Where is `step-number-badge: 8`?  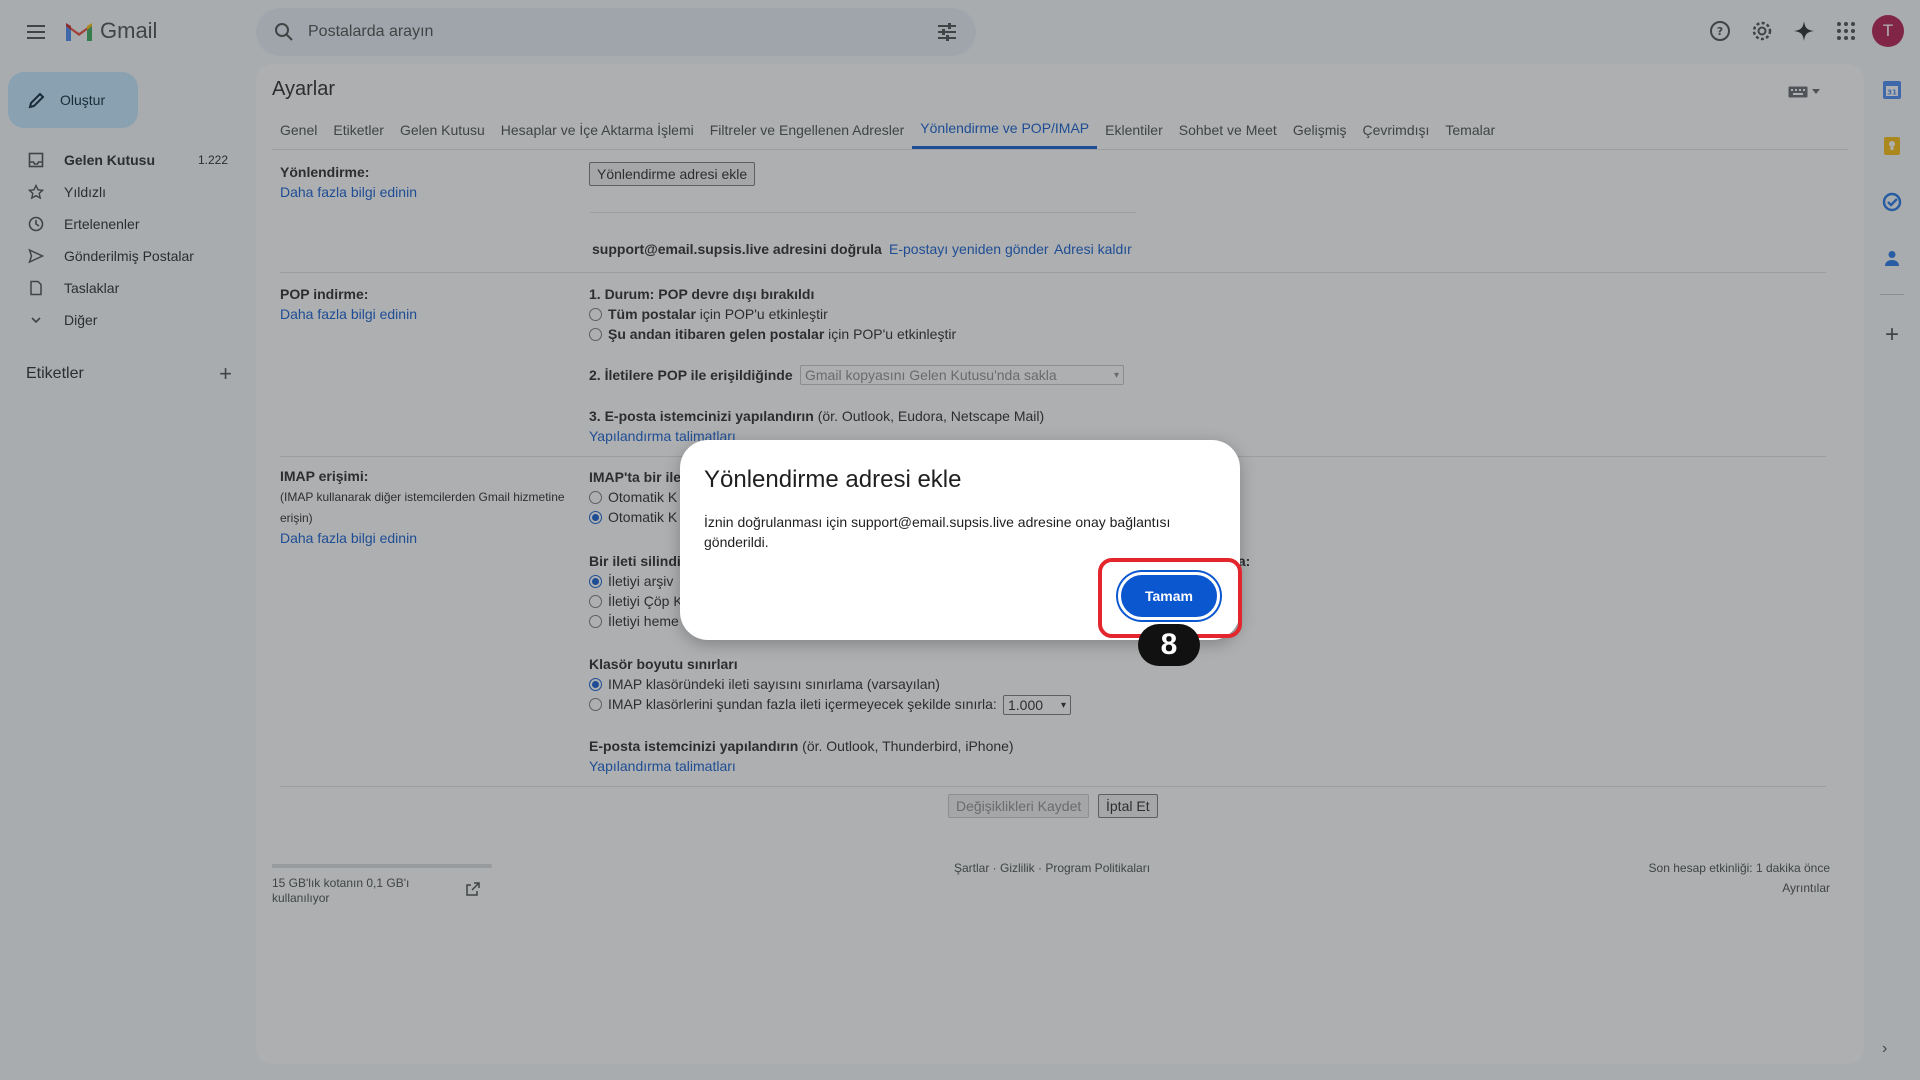
step-number-badge: 8 is located at coordinates (1169, 645).